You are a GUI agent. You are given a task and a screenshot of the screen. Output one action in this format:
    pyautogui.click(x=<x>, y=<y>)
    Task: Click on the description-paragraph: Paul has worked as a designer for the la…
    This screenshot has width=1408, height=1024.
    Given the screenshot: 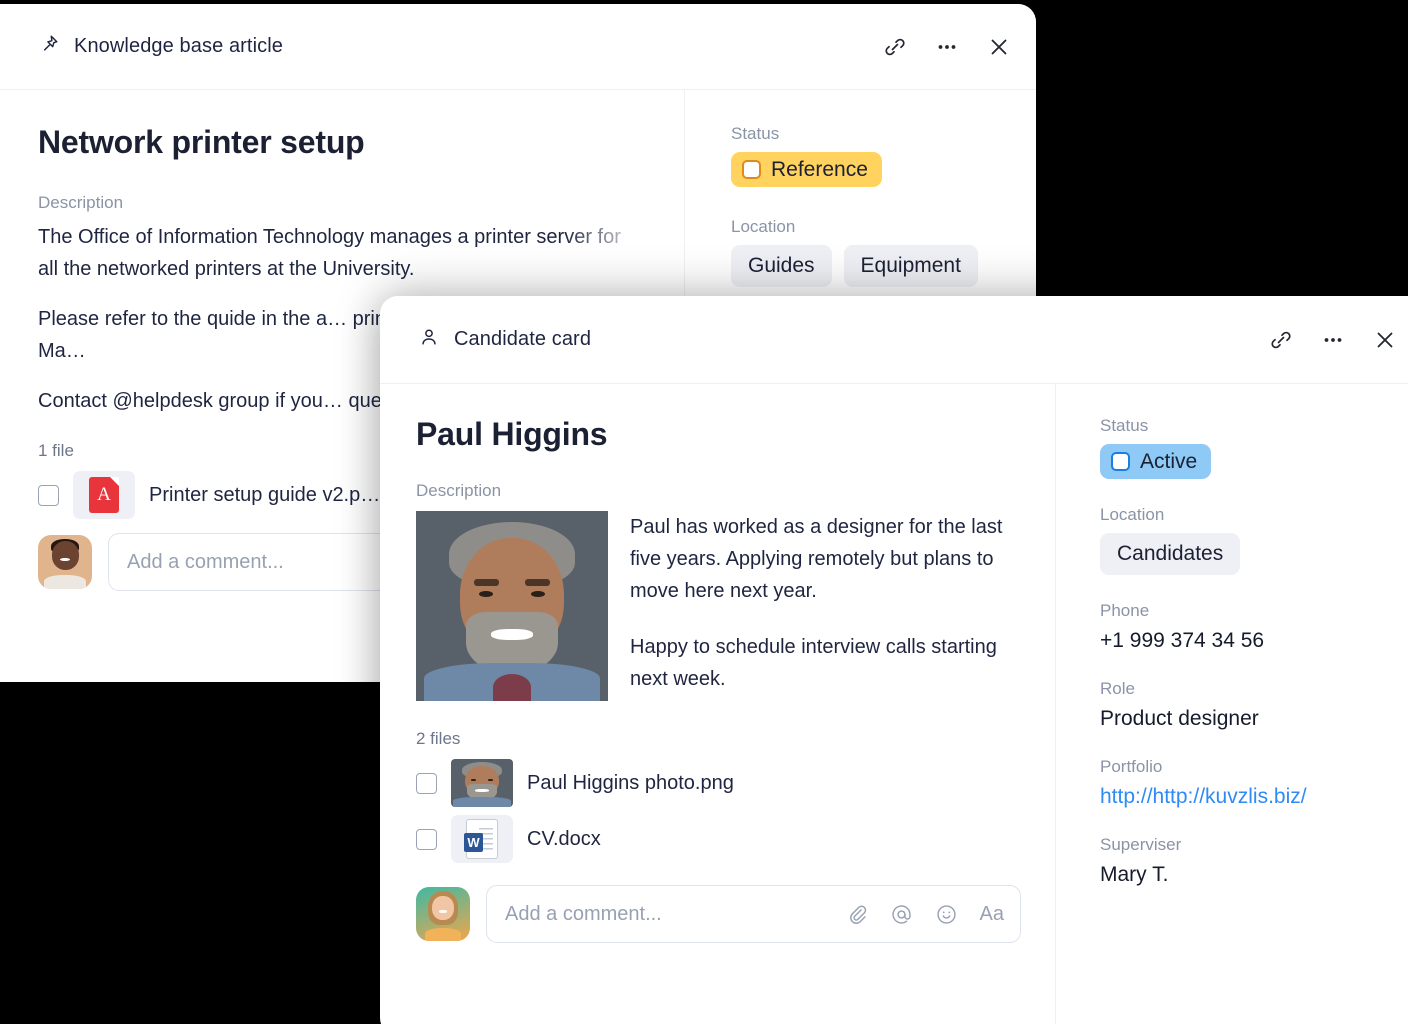 What is the action you would take?
    pyautogui.click(x=816, y=559)
    